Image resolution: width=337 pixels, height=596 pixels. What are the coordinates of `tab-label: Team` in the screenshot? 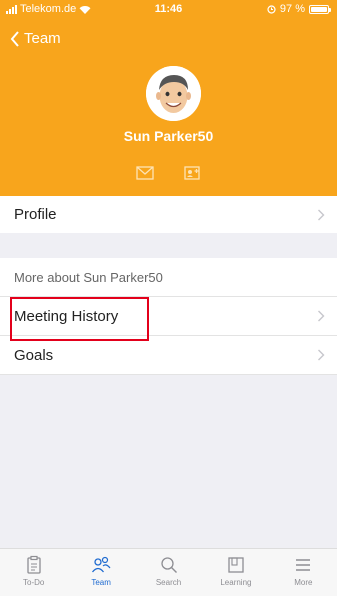 It's located at (101, 582).